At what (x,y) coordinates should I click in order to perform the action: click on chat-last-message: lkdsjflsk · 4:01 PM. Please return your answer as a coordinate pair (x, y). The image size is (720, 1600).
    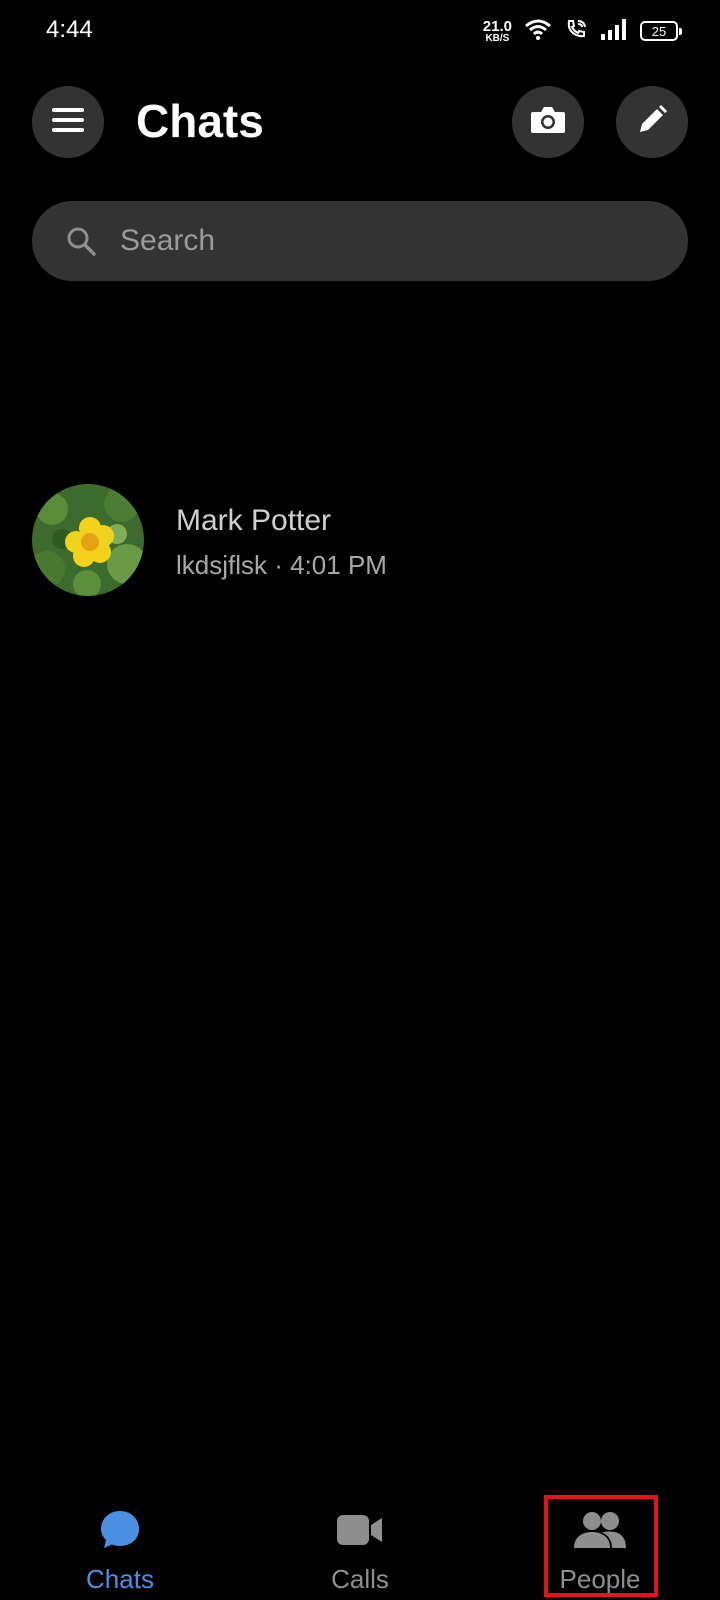
    Looking at the image, I should click on (281, 565).